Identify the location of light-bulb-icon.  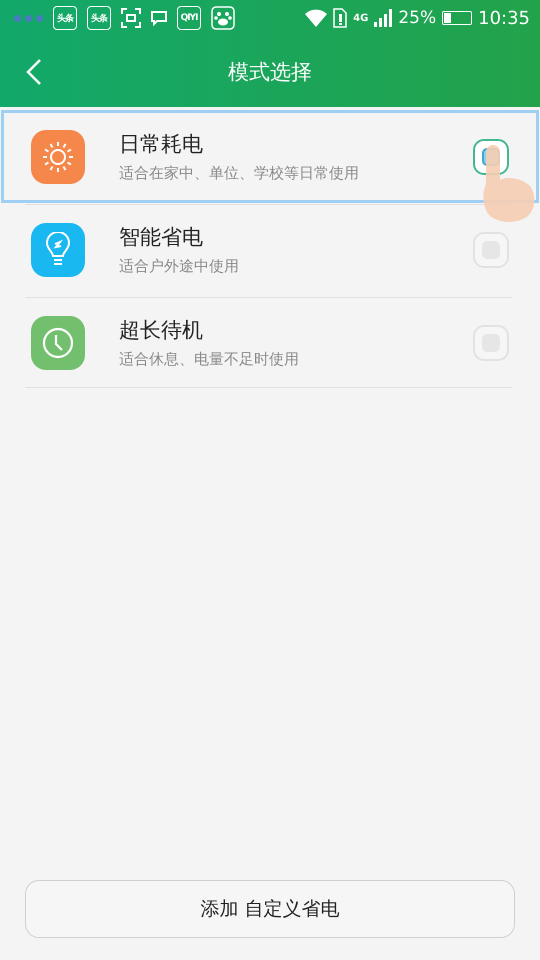
(58, 250).